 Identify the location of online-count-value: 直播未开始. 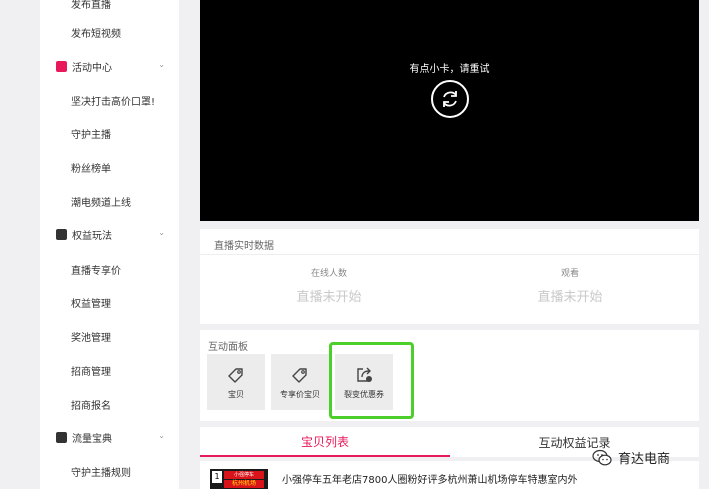
(329, 297).